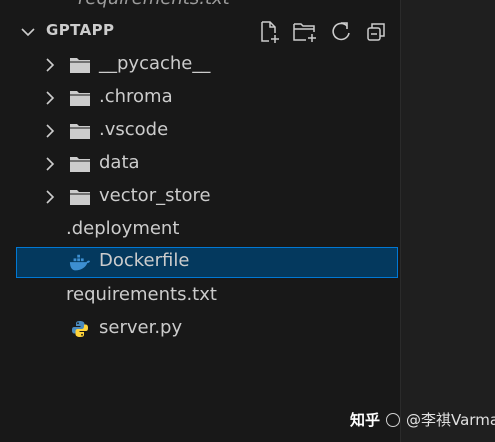  What do you see at coordinates (154, 4) in the screenshot?
I see `tree-item-cut-off: requirements.txt` at bounding box center [154, 4].